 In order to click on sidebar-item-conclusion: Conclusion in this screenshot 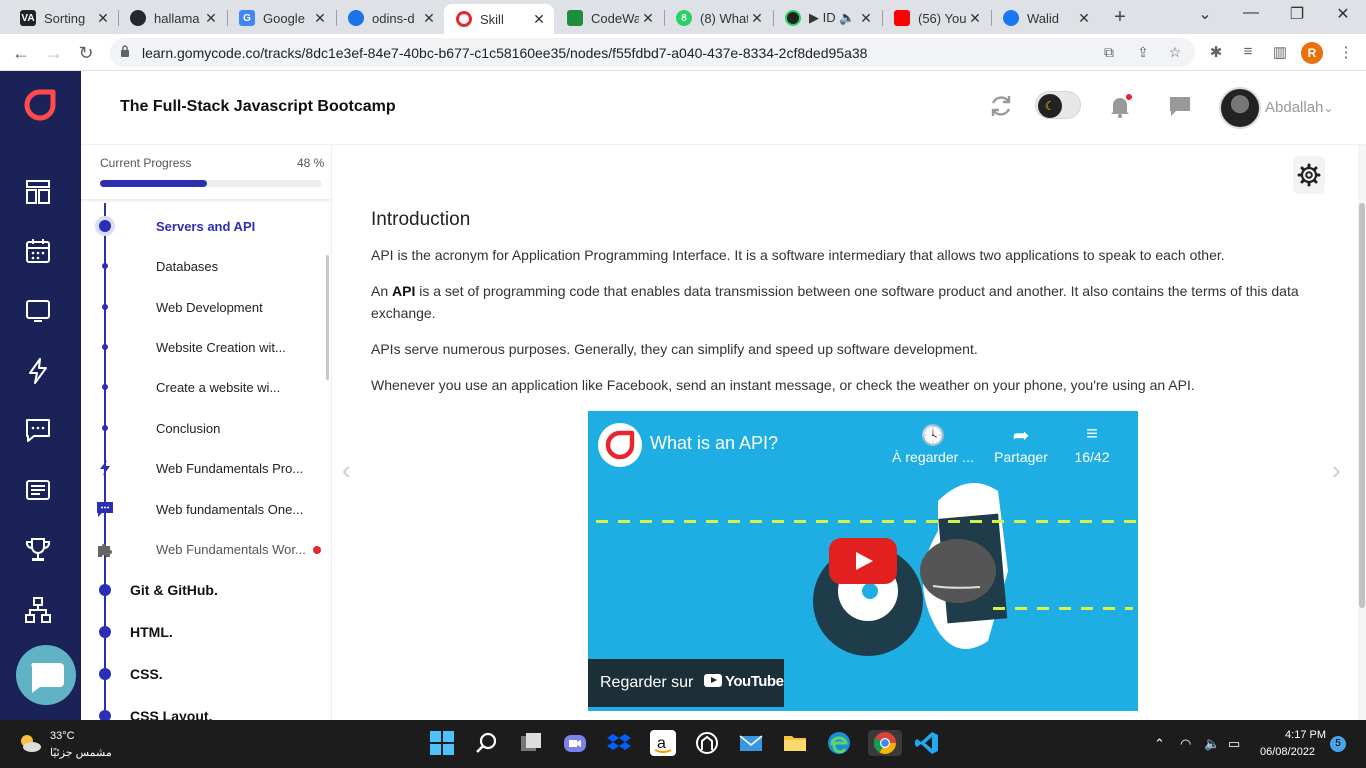, I will do `click(188, 428)`.